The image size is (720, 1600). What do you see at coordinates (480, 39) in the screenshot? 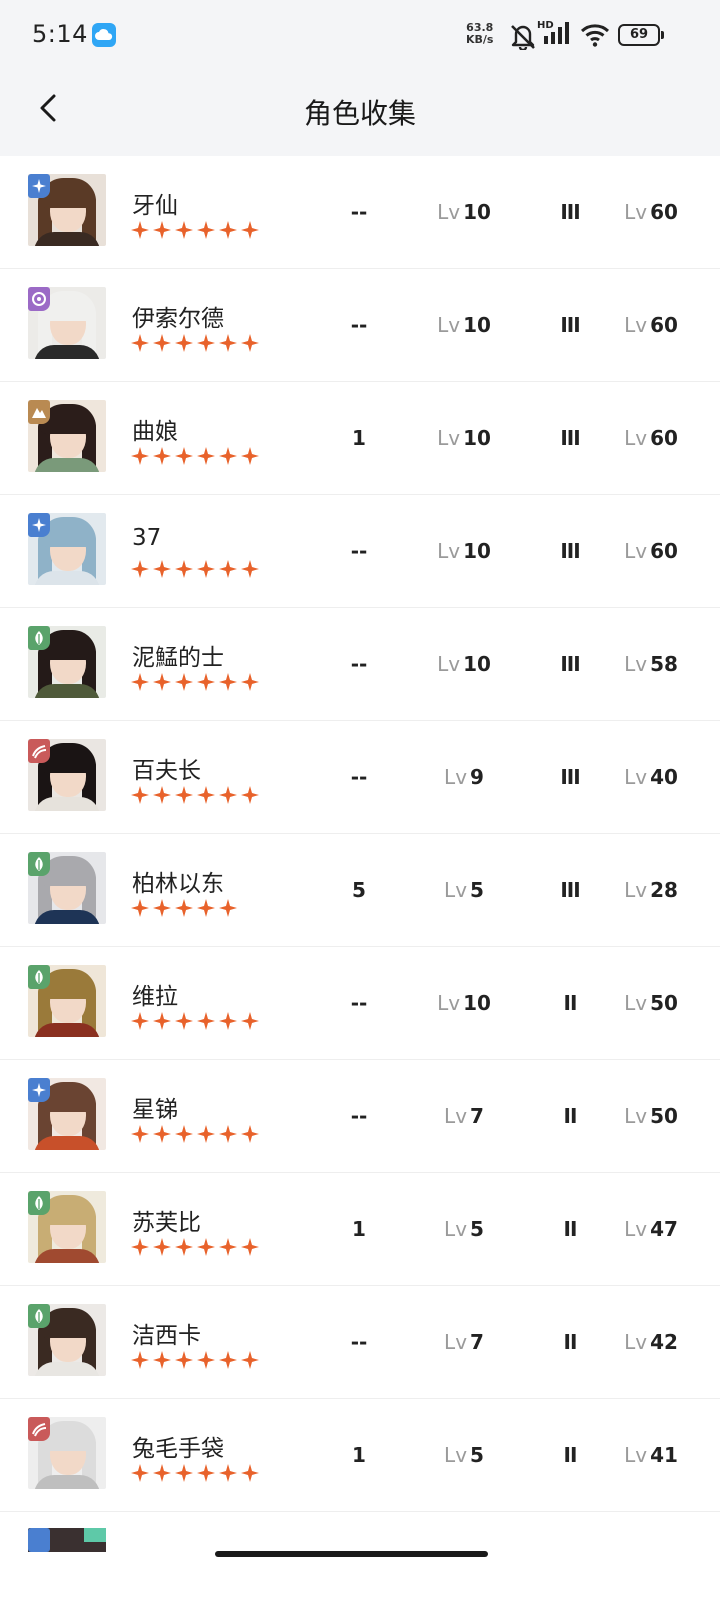
I see `network-speed-unit: KB/s` at bounding box center [480, 39].